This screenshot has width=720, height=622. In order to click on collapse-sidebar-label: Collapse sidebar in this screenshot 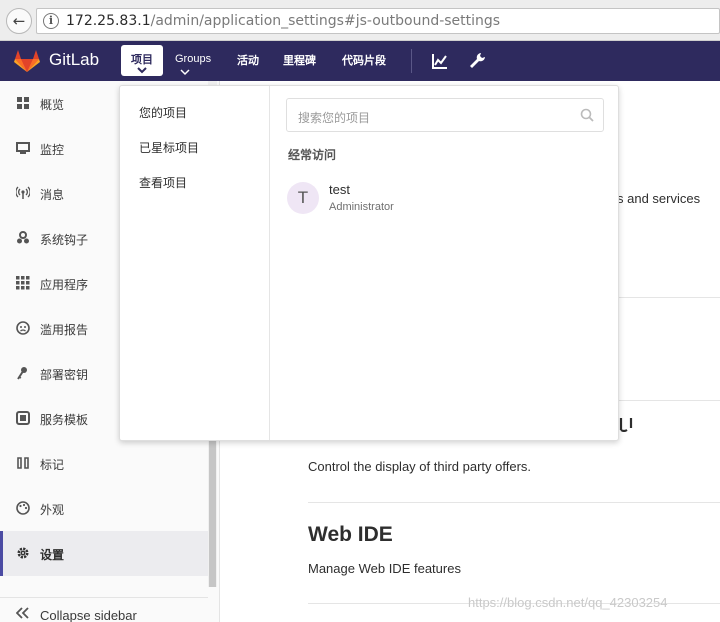, I will do `click(88, 615)`.